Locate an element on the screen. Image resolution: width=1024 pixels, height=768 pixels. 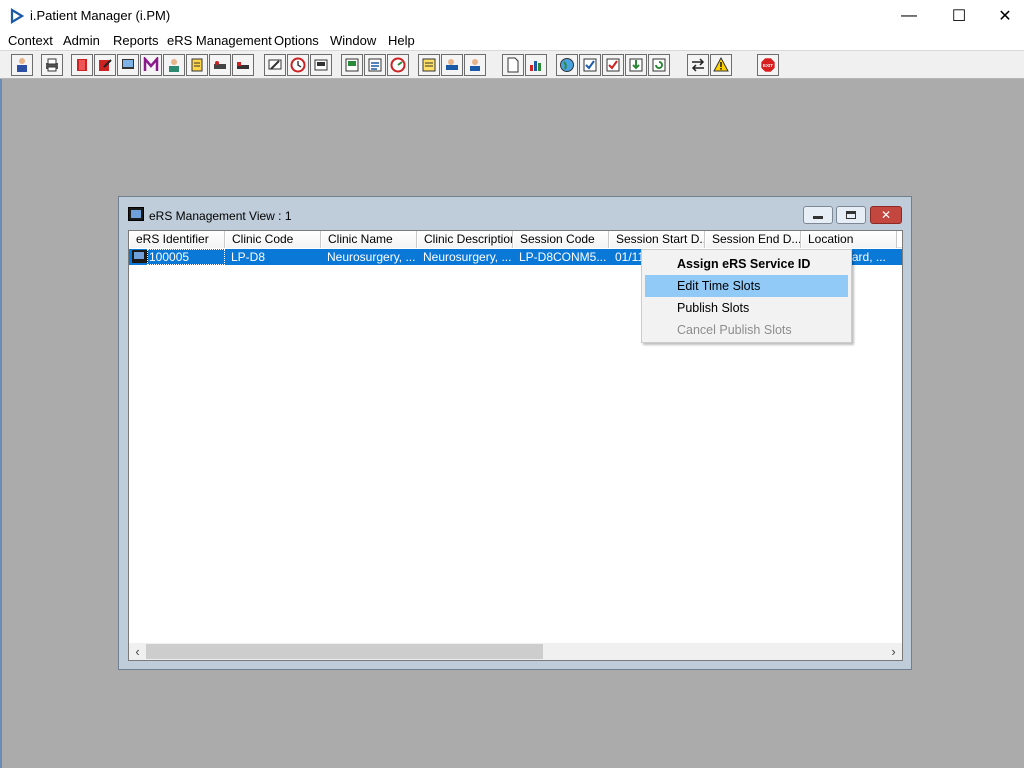
column-location: Location is located at coordinates (849, 239).